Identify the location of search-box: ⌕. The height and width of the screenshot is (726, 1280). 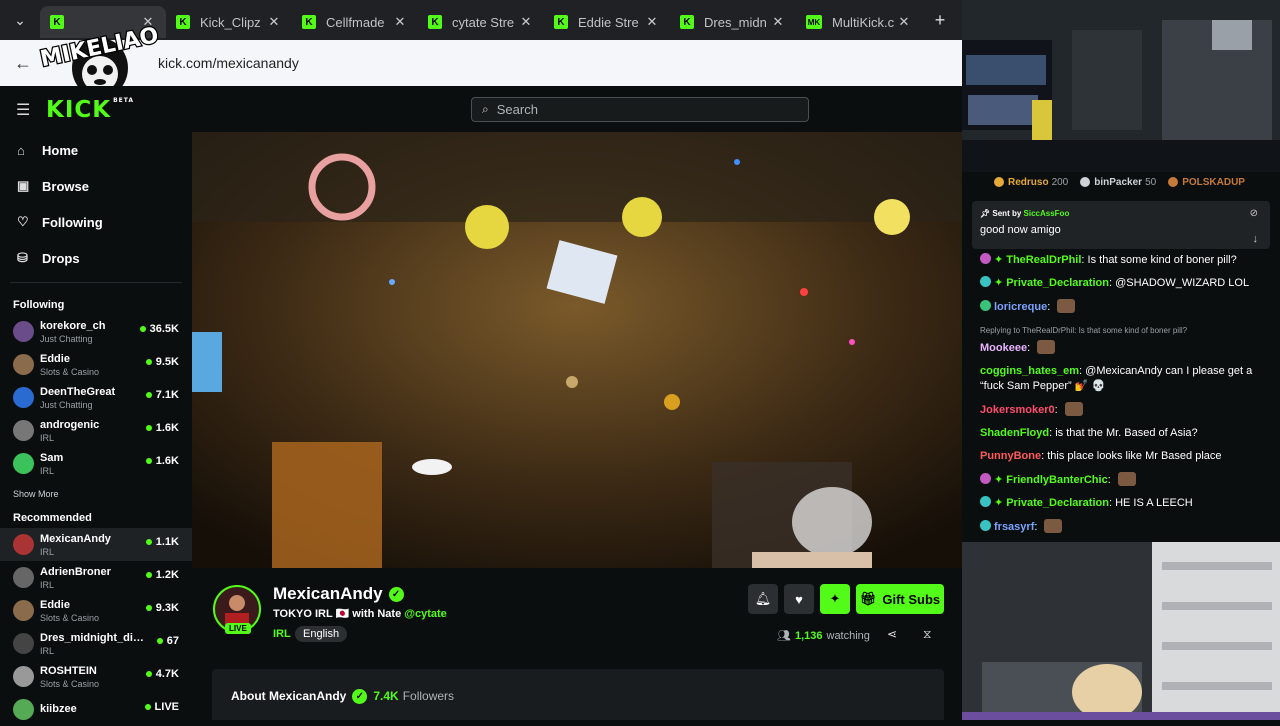
(640, 109).